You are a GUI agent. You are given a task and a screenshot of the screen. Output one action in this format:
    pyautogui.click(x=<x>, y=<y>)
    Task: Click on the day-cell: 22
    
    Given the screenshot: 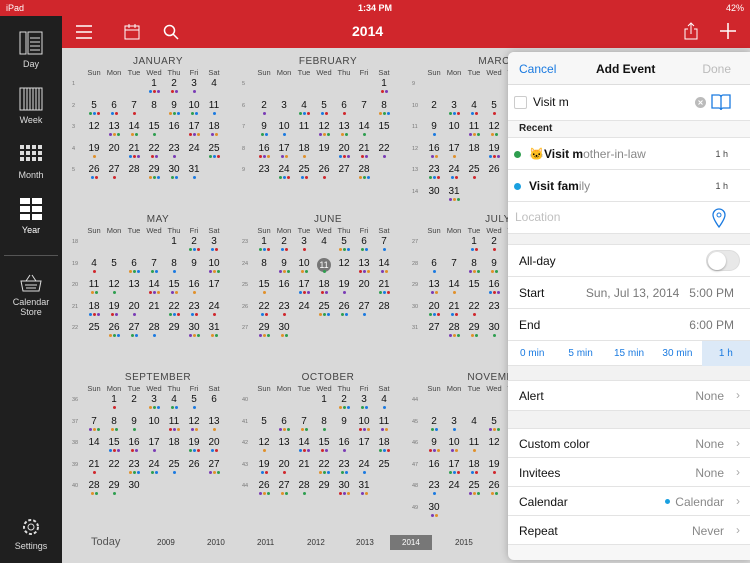 What is the action you would take?
    pyautogui.click(x=174, y=310)
    